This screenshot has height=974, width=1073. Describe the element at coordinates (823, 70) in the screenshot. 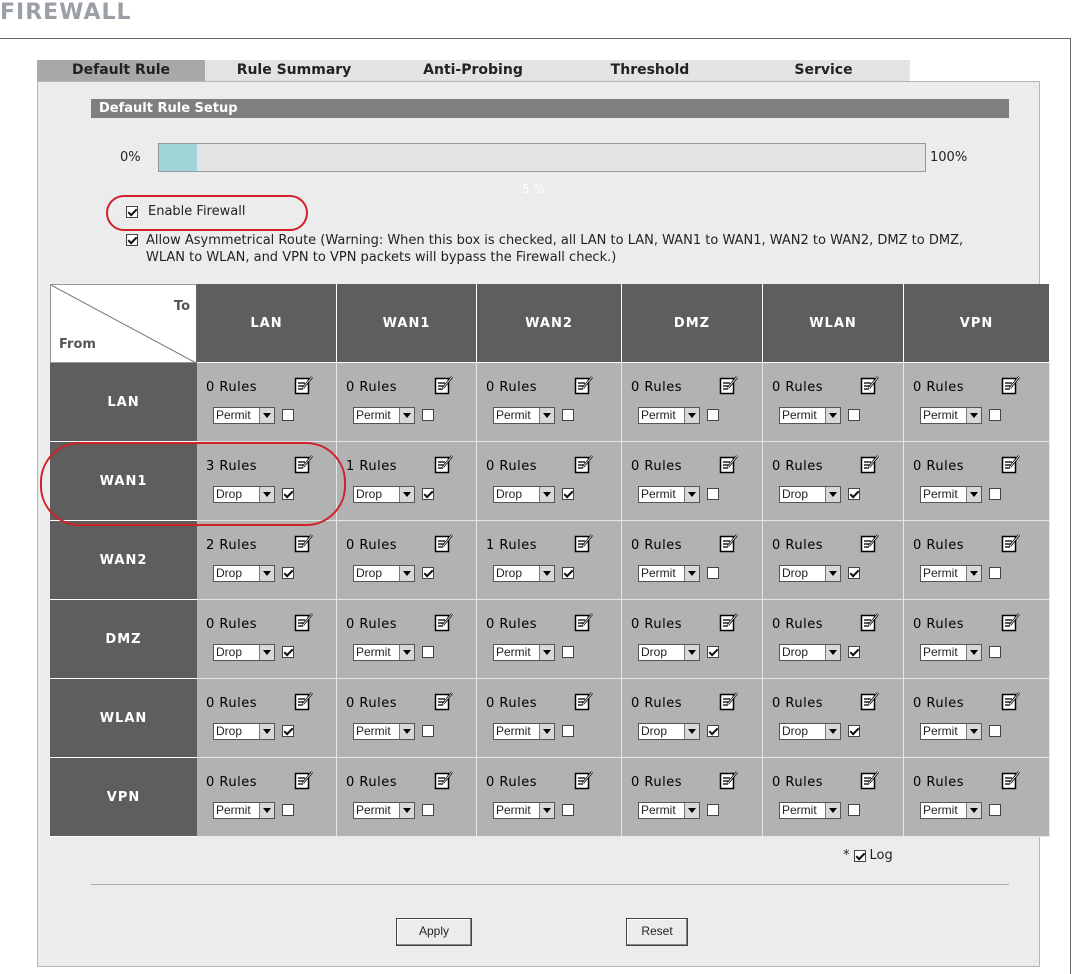

I see `tab-service: Service` at that location.